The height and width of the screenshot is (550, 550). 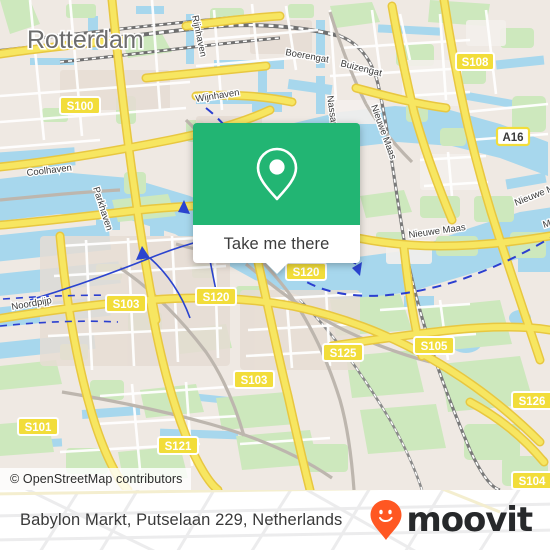 I want to click on osm-attribution: © OpenStreetMap contributors, so click(x=95, y=479).